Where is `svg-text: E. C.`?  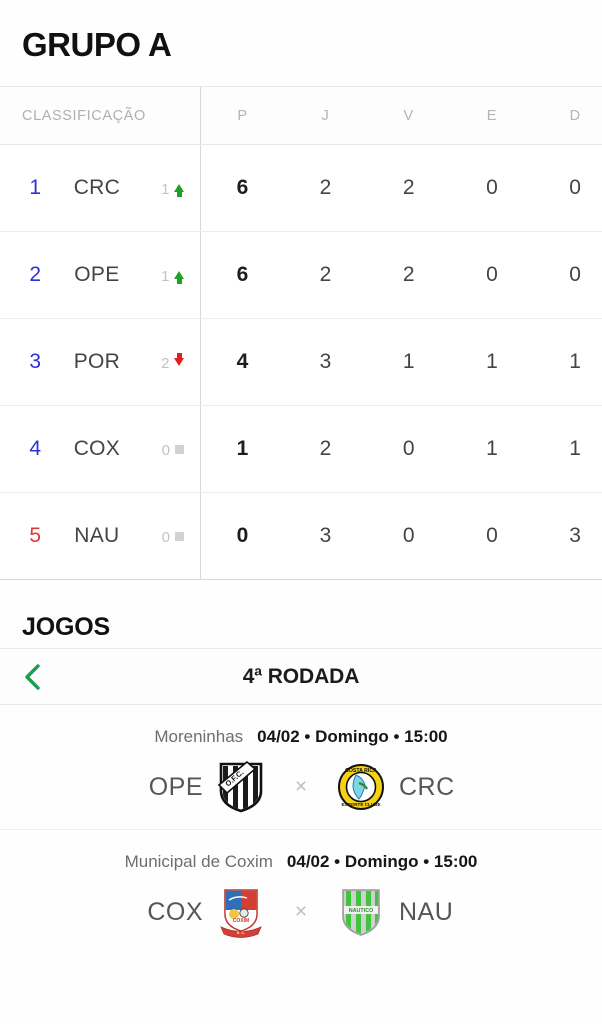
svg-text: E. C. is located at coordinates (241, 933).